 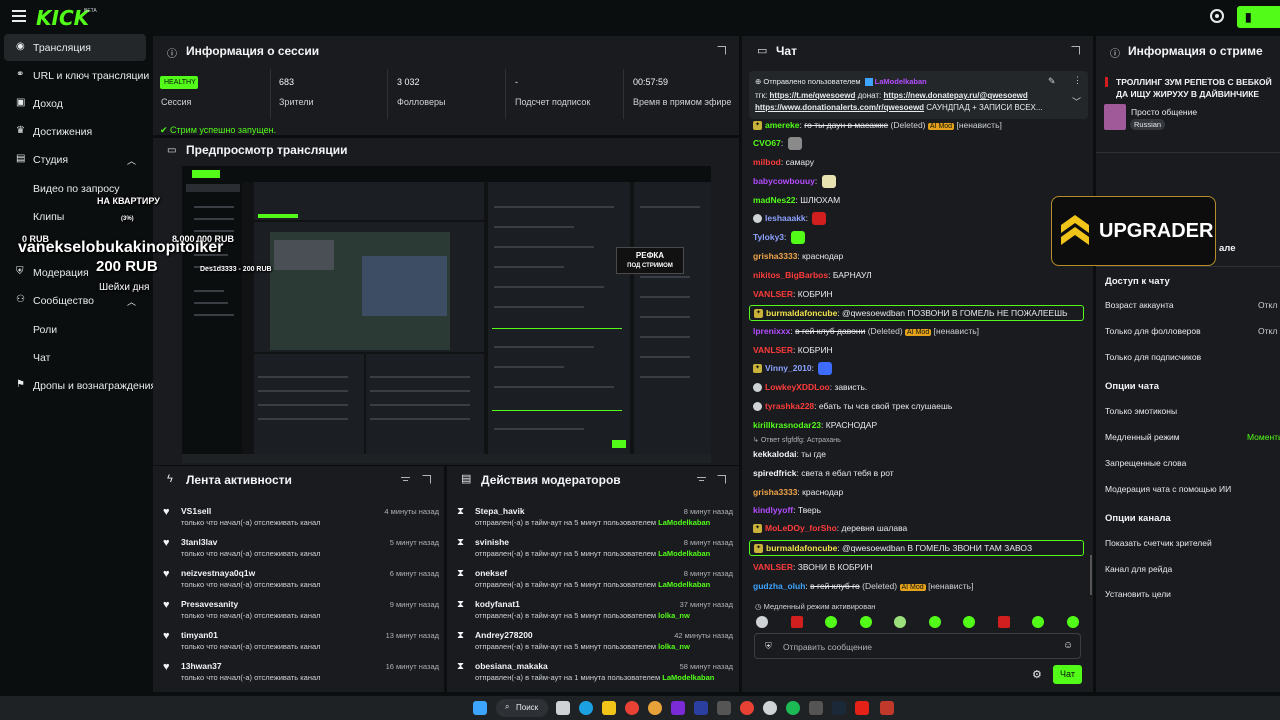 What do you see at coordinates (788, 368) in the screenshot?
I see `chat-username: Vinny_2010` at bounding box center [788, 368].